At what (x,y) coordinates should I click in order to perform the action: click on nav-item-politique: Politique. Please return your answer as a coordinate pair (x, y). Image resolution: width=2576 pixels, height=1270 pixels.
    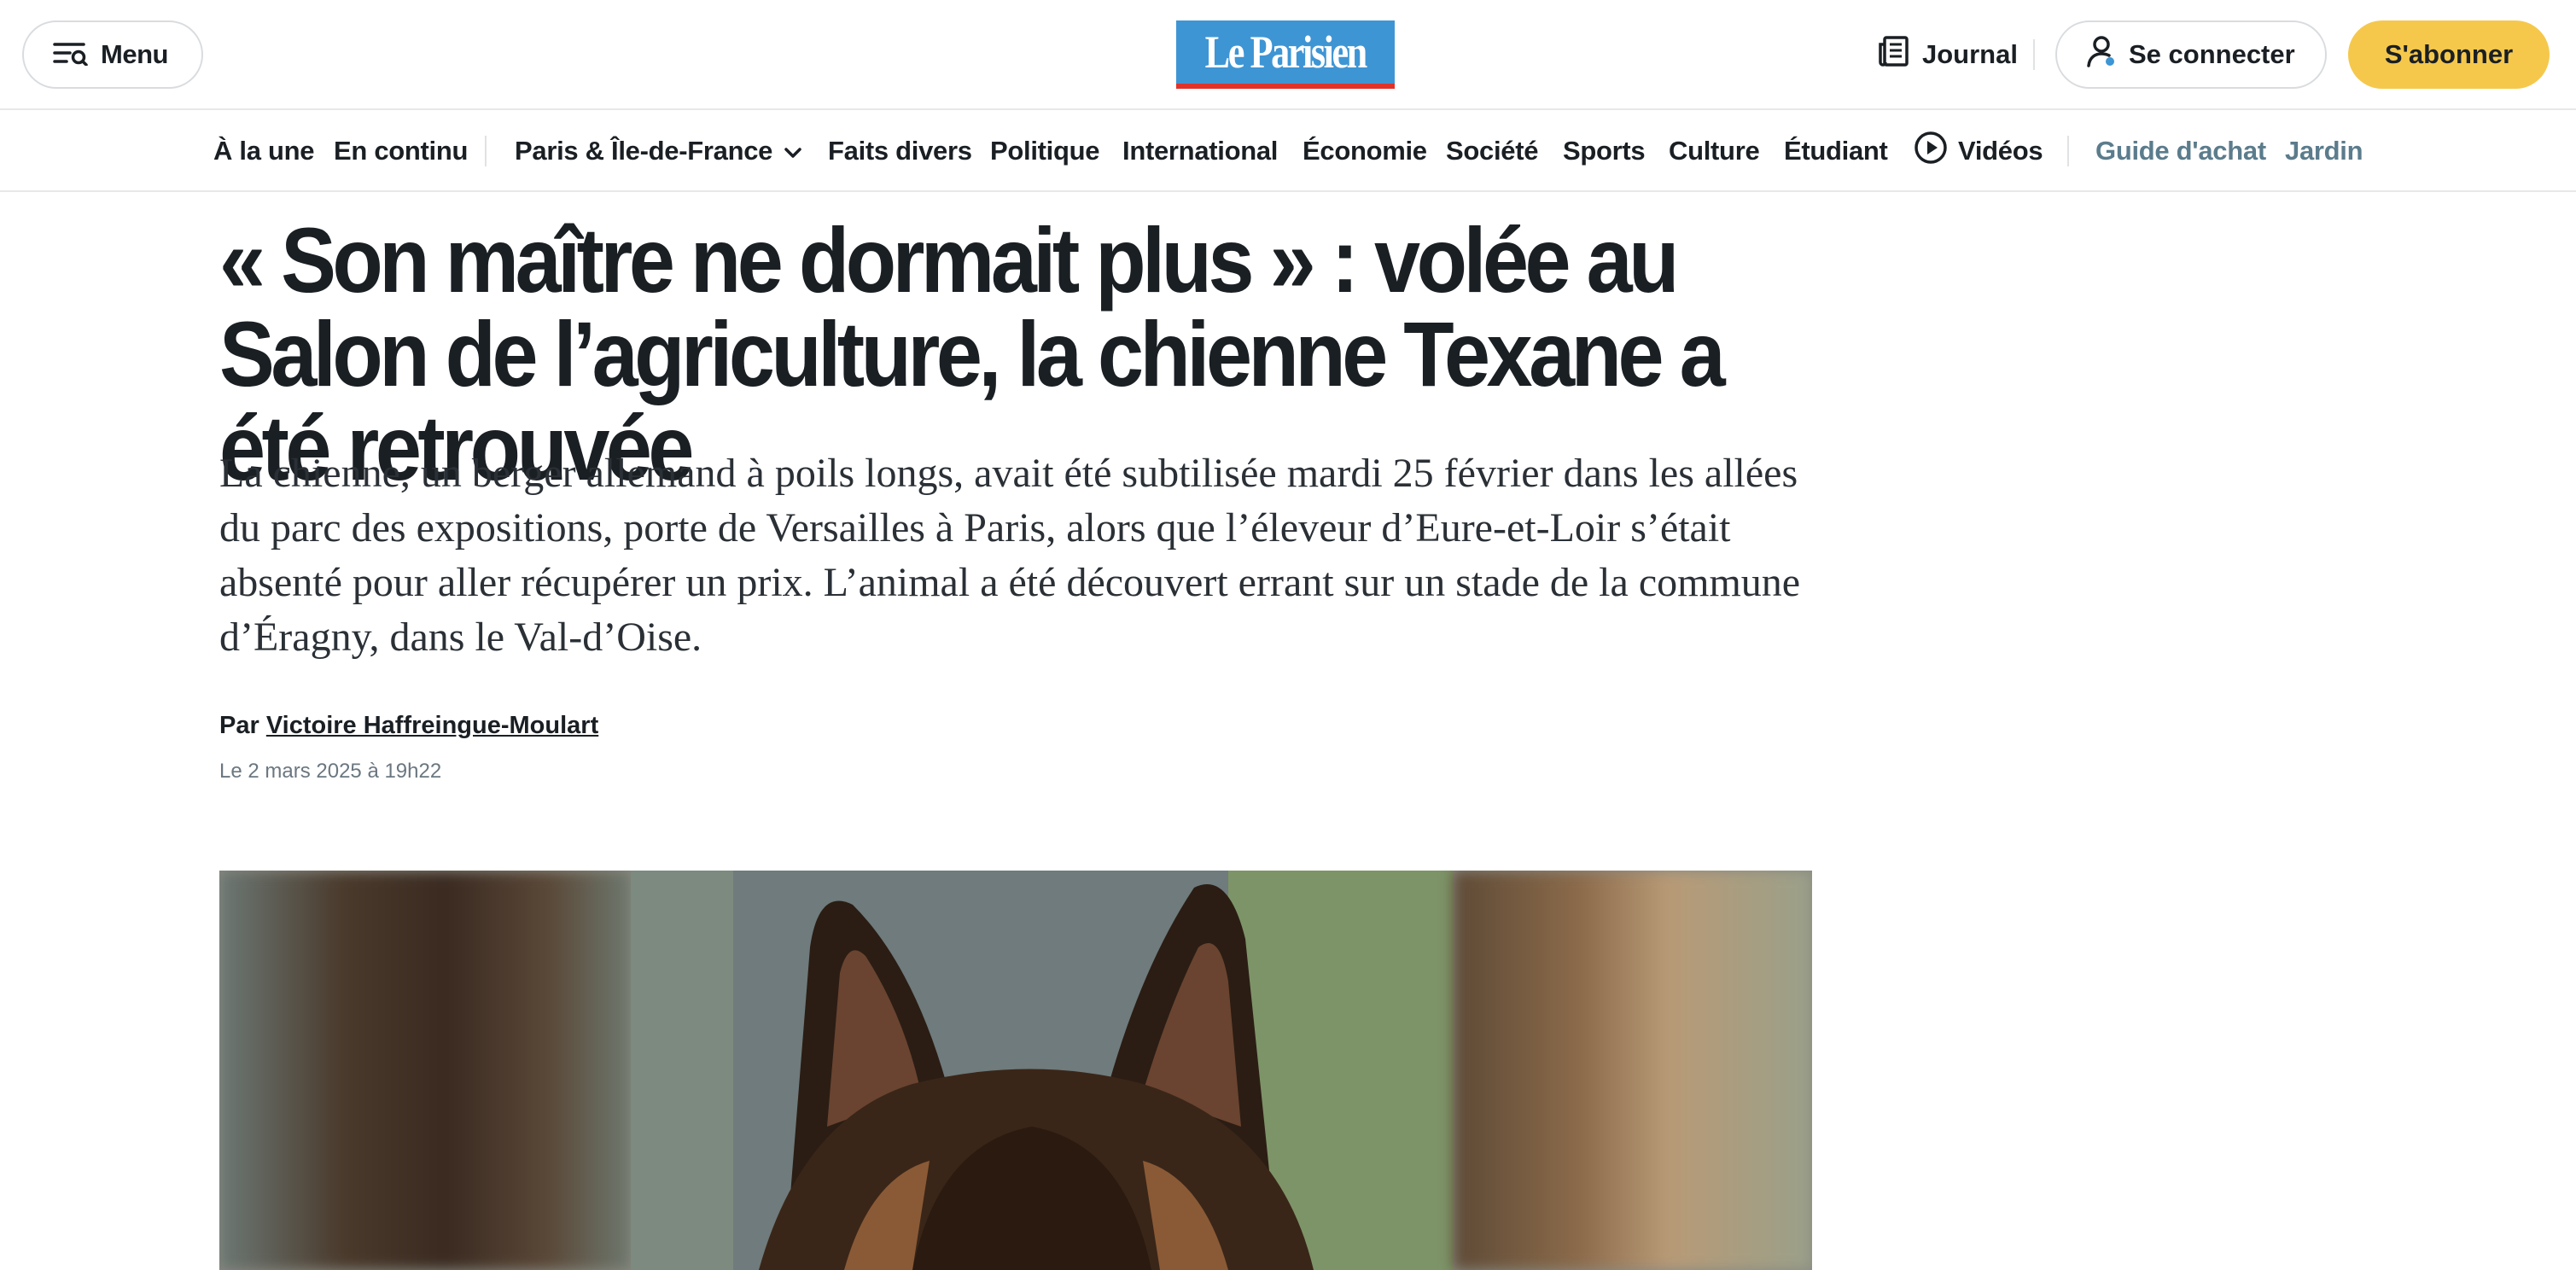
    Looking at the image, I should click on (1044, 151).